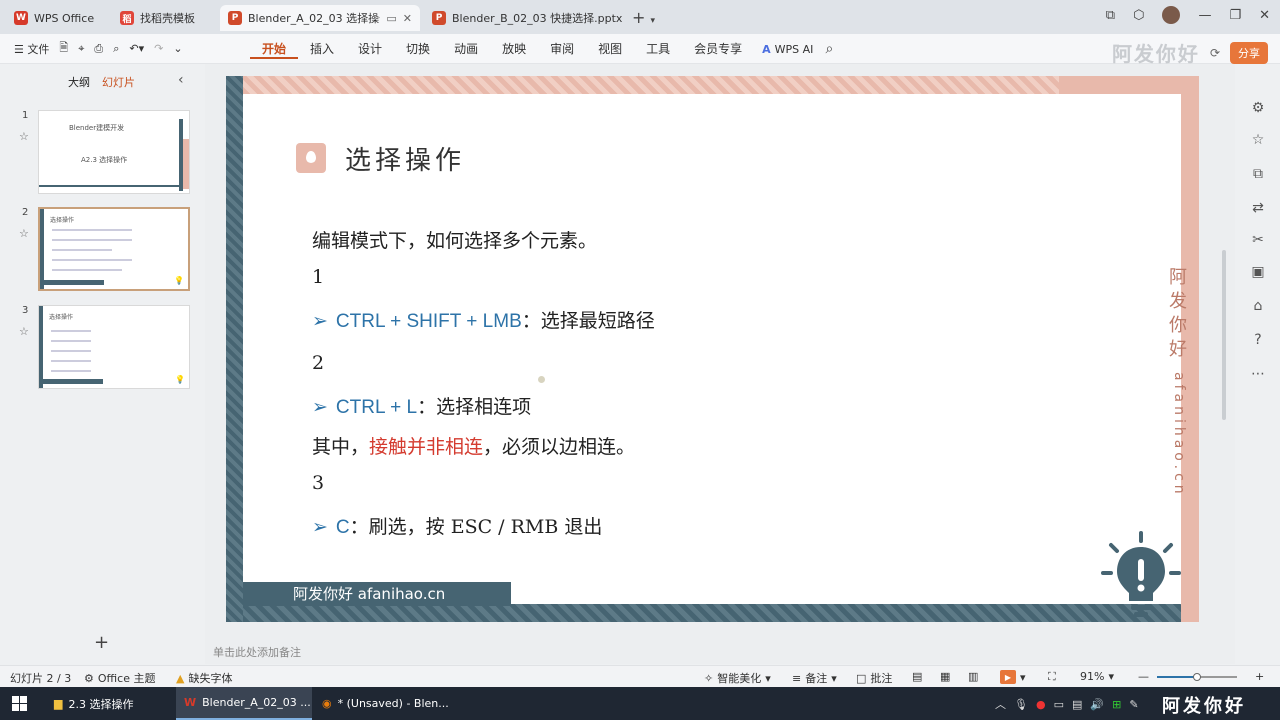 The height and width of the screenshot is (720, 1280). What do you see at coordinates (1052, 677) in the screenshot?
I see `fit-window-icon: ⛶` at bounding box center [1052, 677].